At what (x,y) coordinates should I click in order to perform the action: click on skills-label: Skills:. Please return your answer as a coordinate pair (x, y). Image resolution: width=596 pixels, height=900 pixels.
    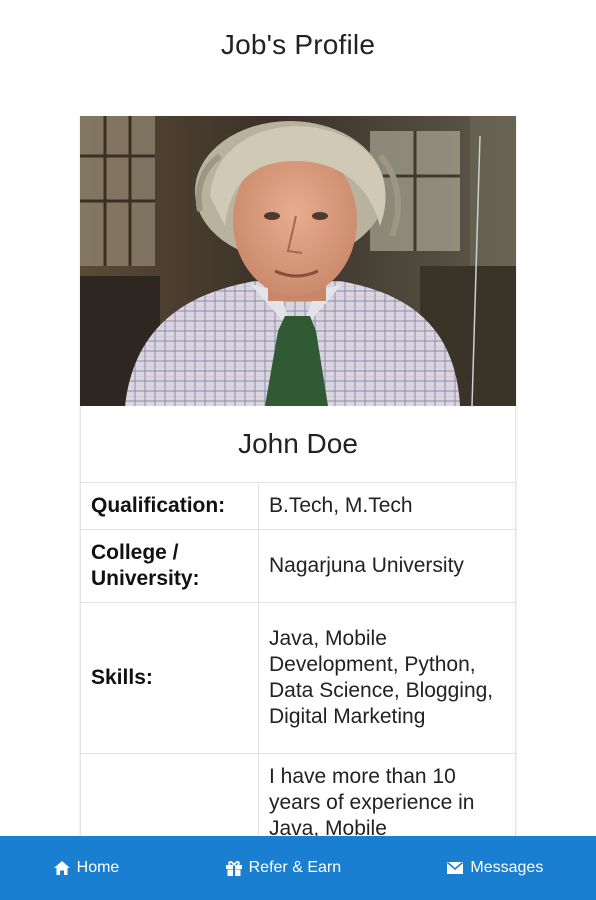
    Looking at the image, I should click on (169, 678).